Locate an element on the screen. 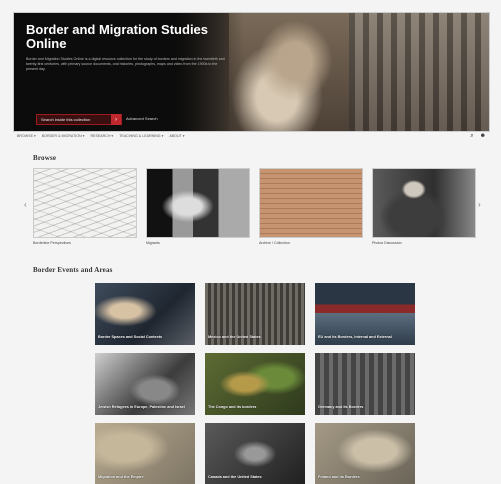 The height and width of the screenshot is (484, 501). browse-card-caption: Borderline Perspectives is located at coordinates (52, 243).